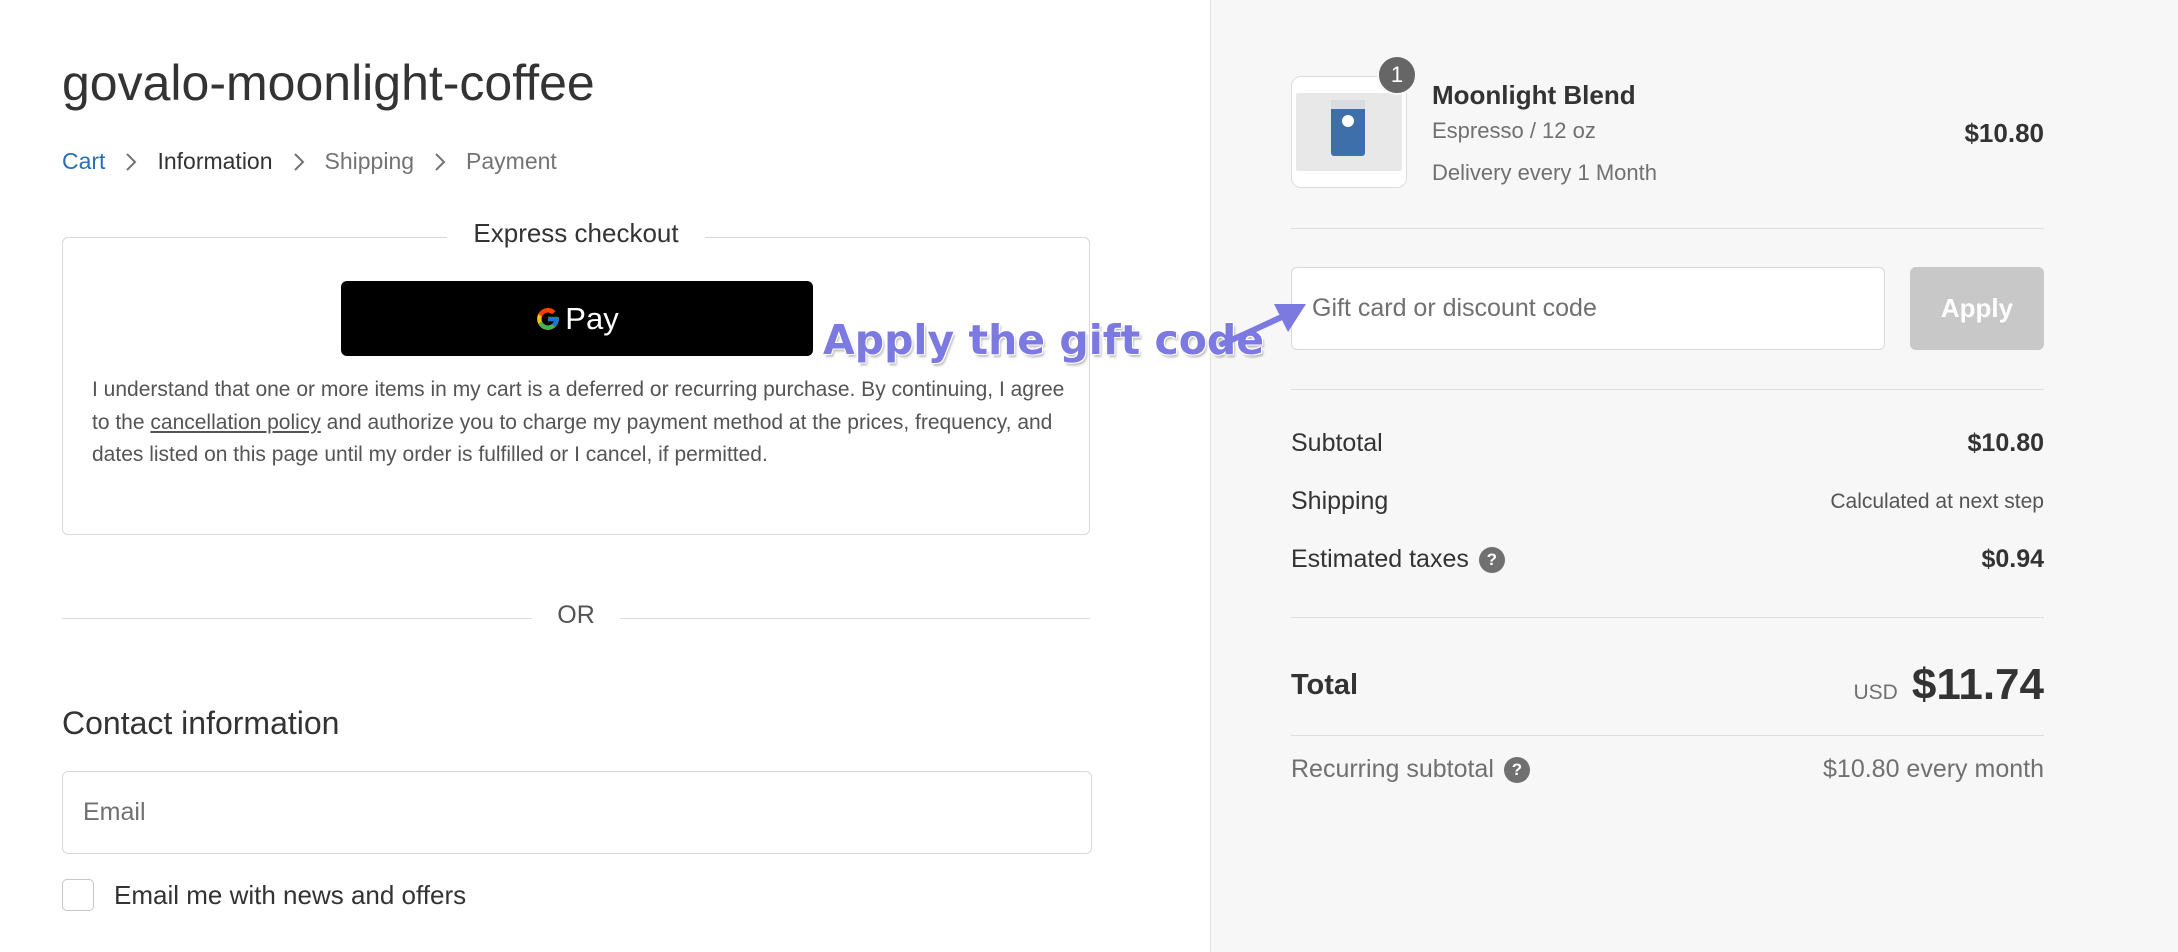 The image size is (2178, 952). I want to click on recurring-subtotal-label: Recurring subtotal, so click(1392, 769).